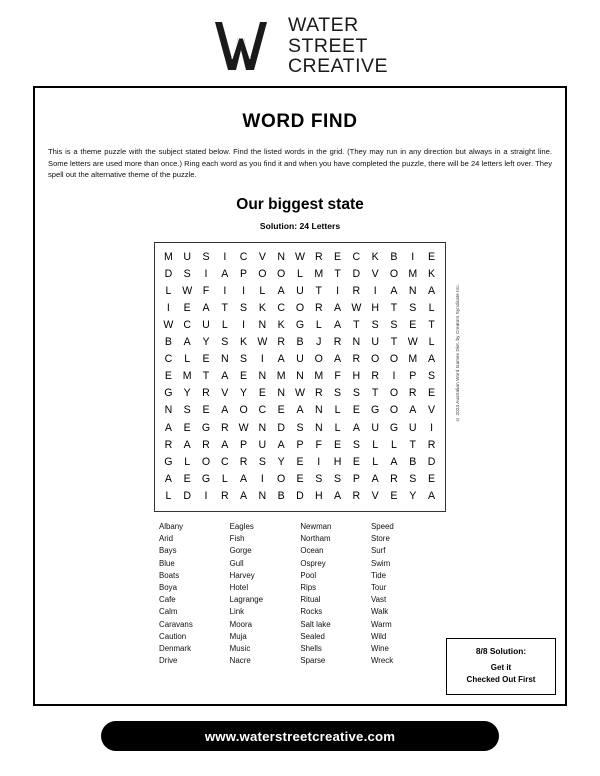 The width and height of the screenshot is (600, 776). I want to click on word-list-item: Lagrange, so click(265, 600).